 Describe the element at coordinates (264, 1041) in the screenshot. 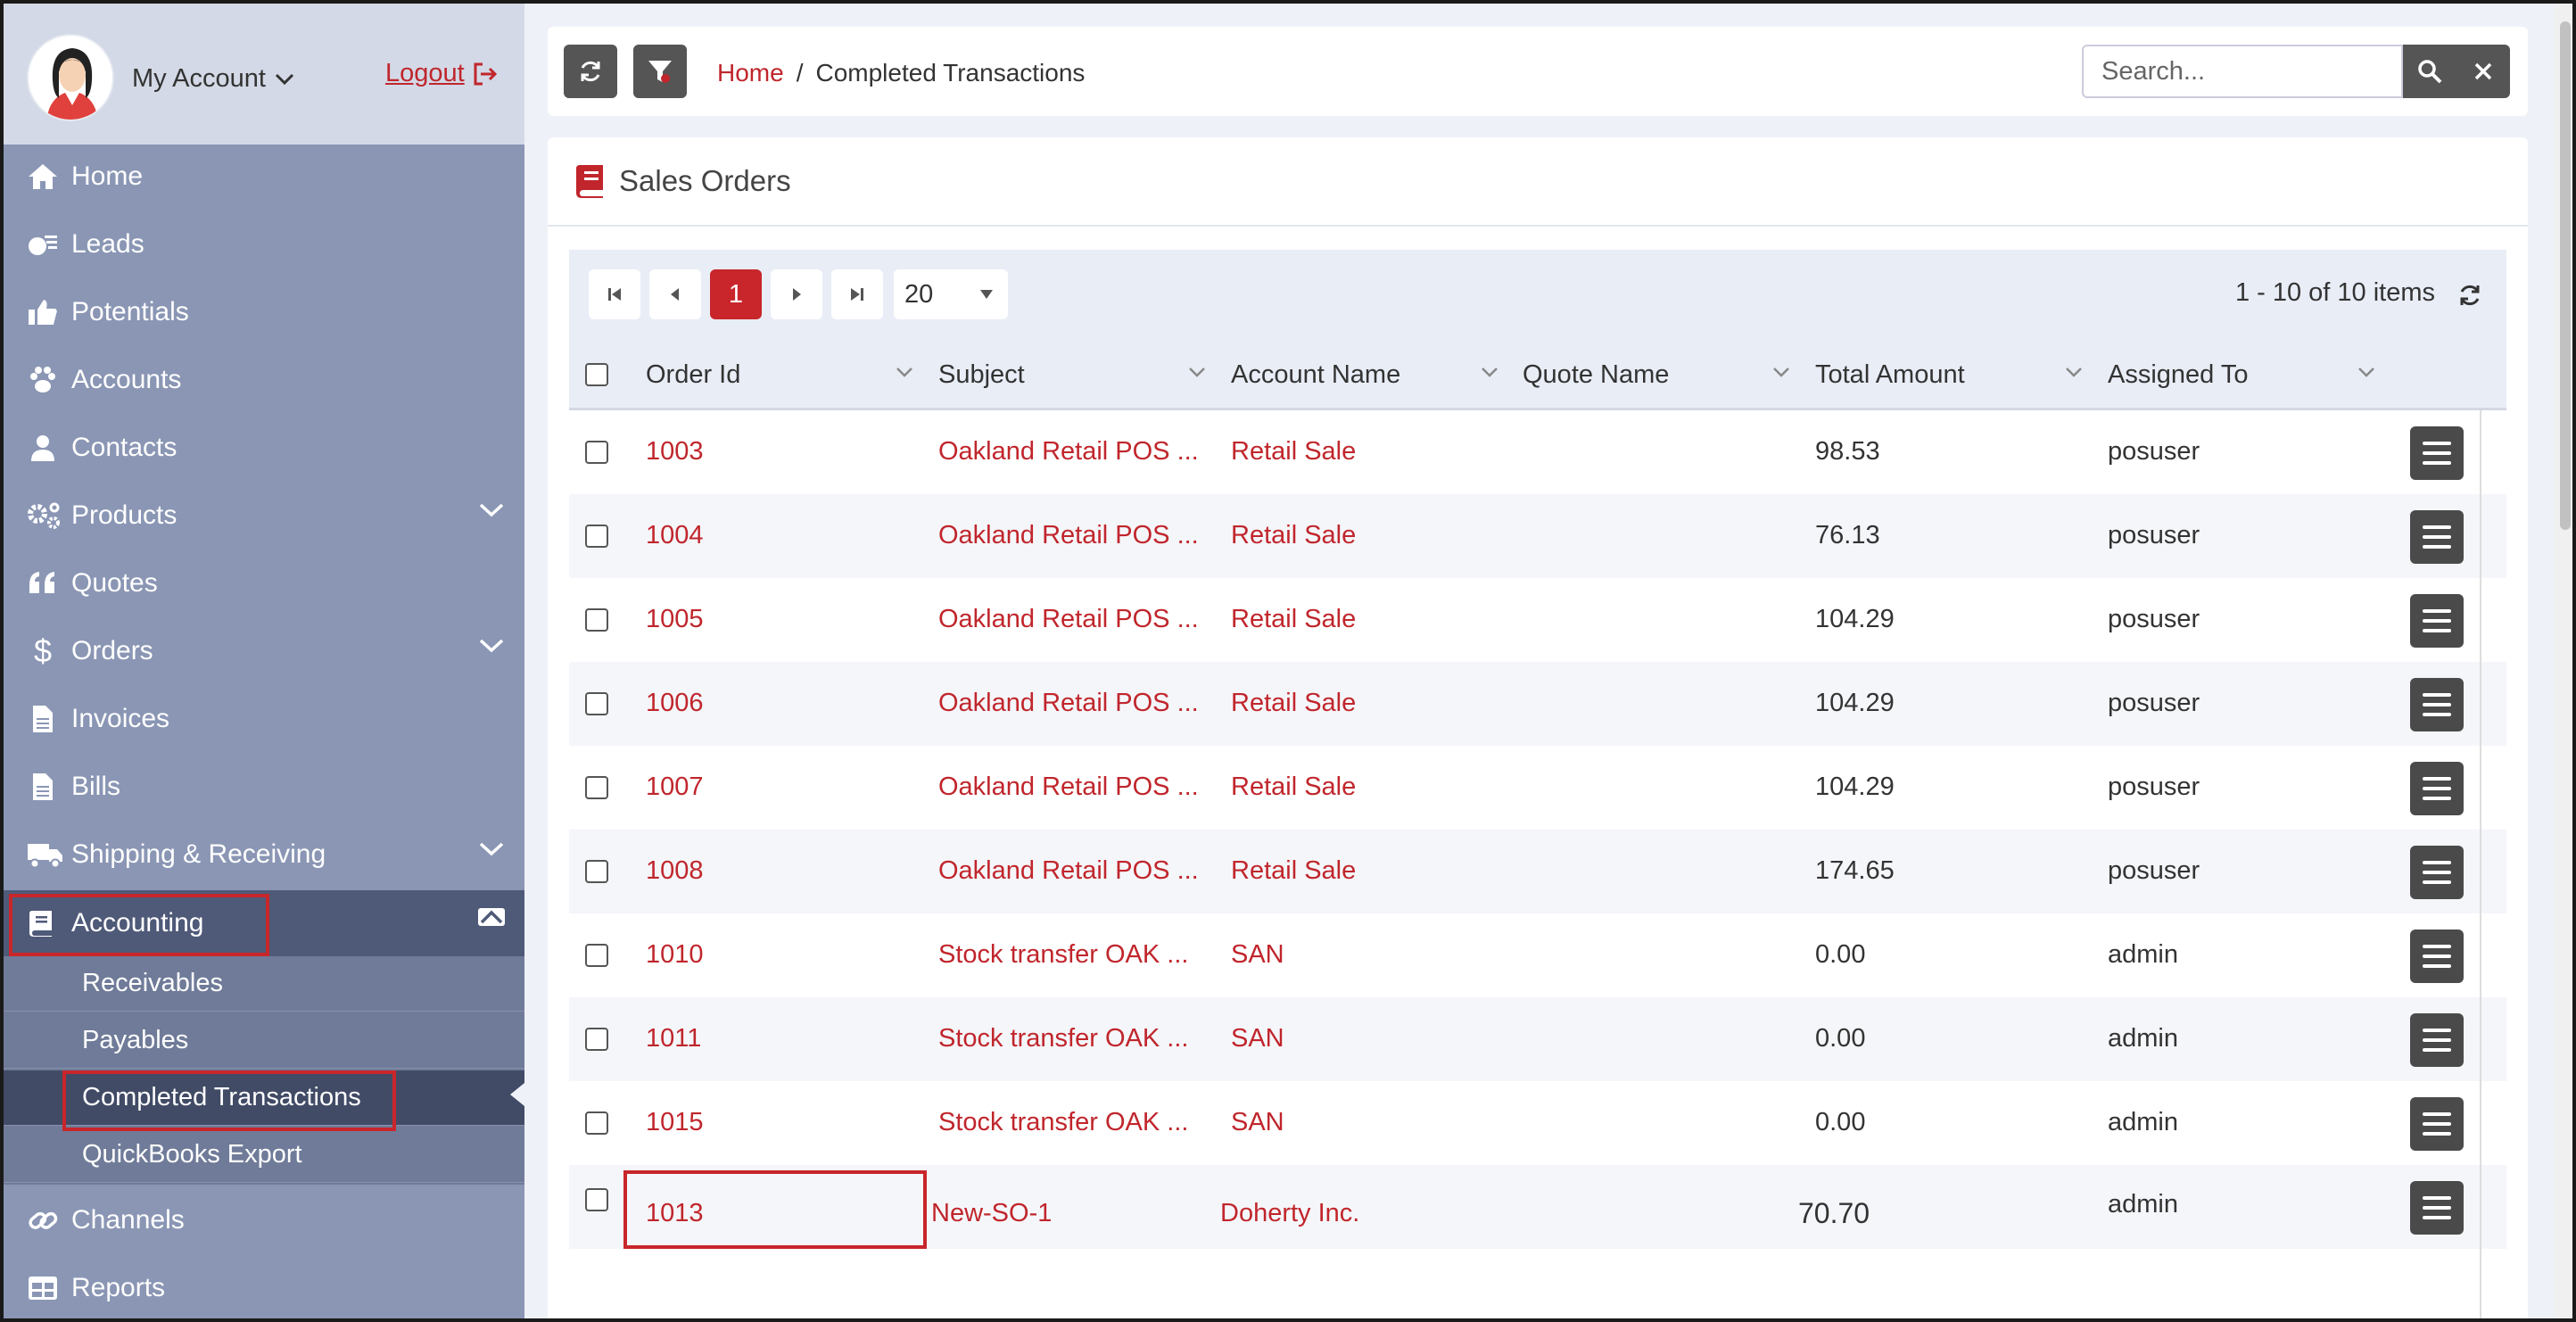

I see `sidebar-subitem-payables: Payables` at that location.